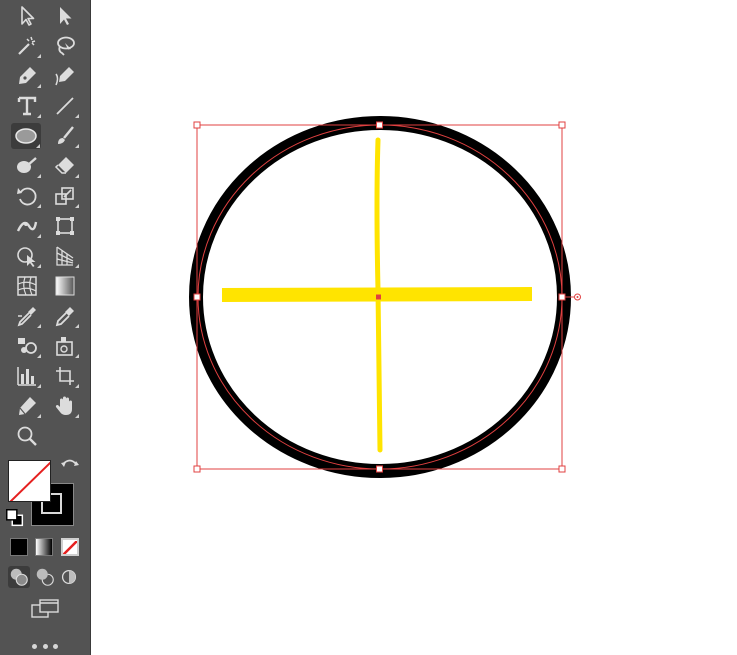  I want to click on selection-arrow-icon, so click(28, 16).